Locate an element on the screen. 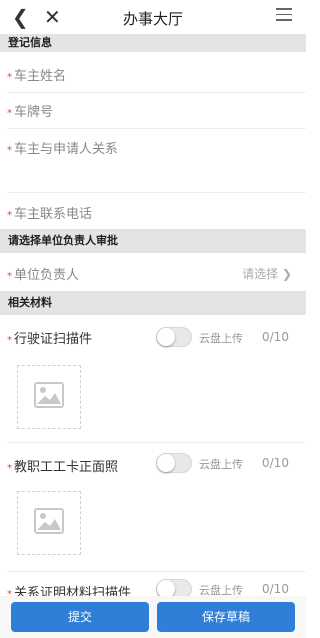  unit-head-label: 单位负责人 is located at coordinates (47, 275).